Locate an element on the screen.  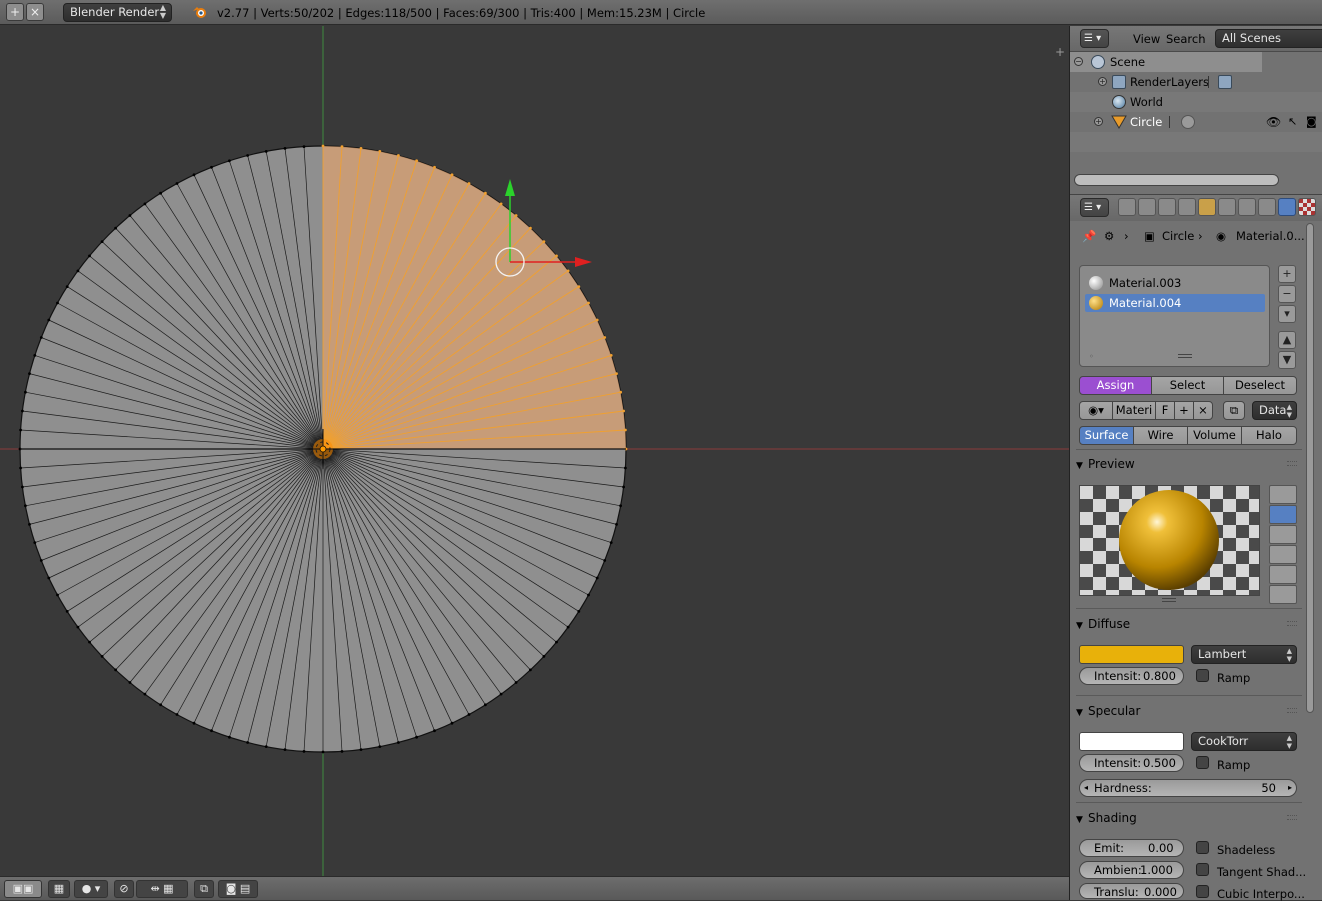
editor-type-icon: ▣▣ is located at coordinates (23, 889).